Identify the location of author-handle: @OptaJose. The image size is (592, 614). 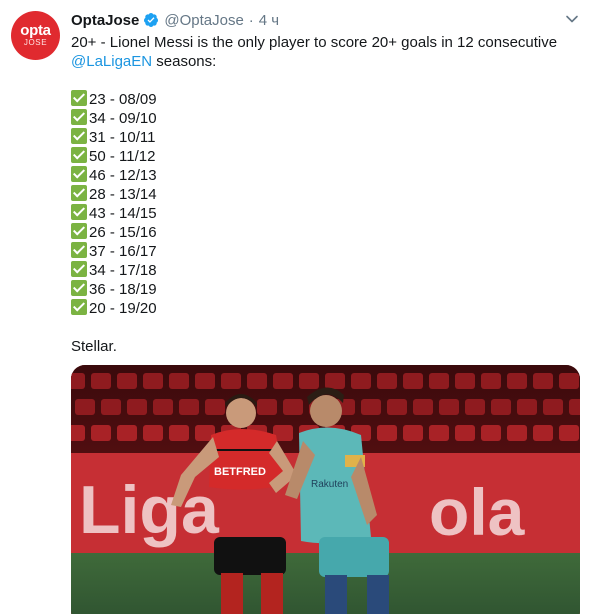
(203, 20).